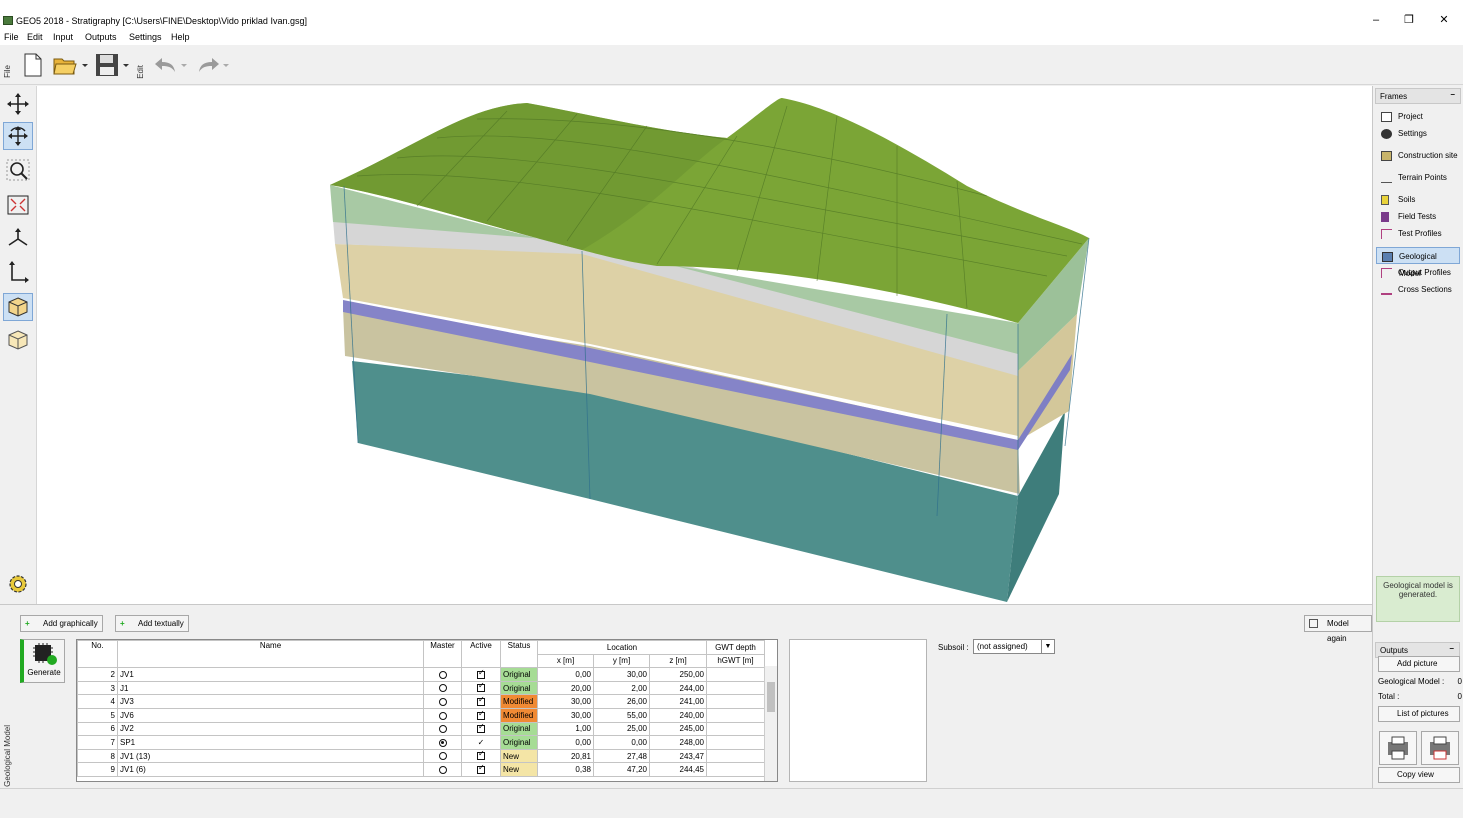 The image size is (1463, 818). What do you see at coordinates (170, 65) in the screenshot?
I see `undo-button` at bounding box center [170, 65].